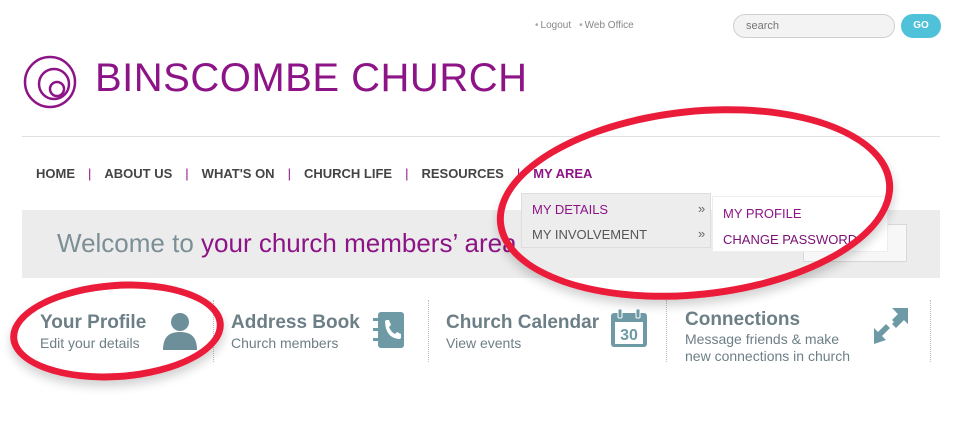 The image size is (960, 435). Describe the element at coordinates (629, 335) in the screenshot. I see `calendar-icon-number: 30` at that location.